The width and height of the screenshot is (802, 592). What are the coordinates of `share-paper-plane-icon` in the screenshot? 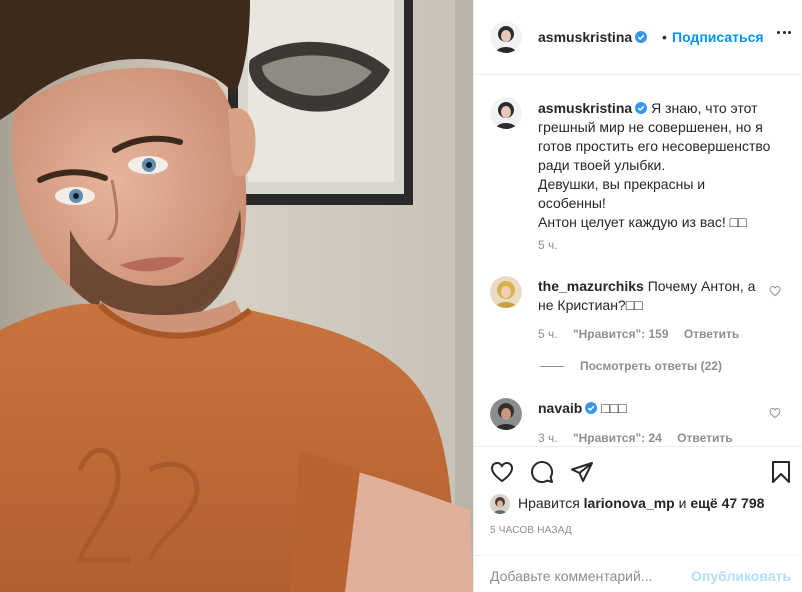 It's located at (582, 472).